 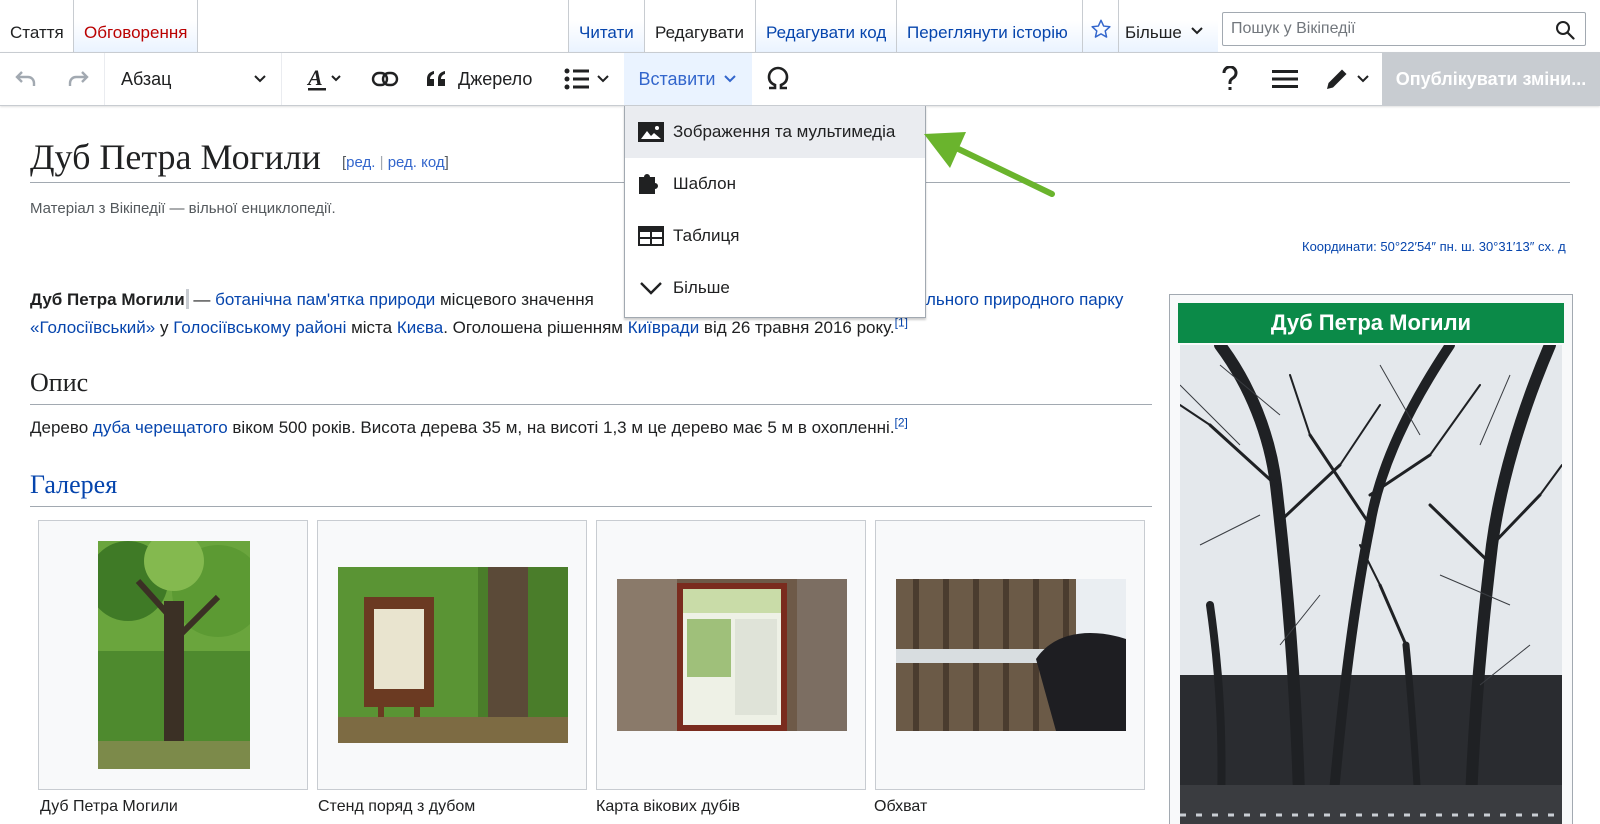 I want to click on paragraph-format-label: Абзац, so click(x=146, y=78).